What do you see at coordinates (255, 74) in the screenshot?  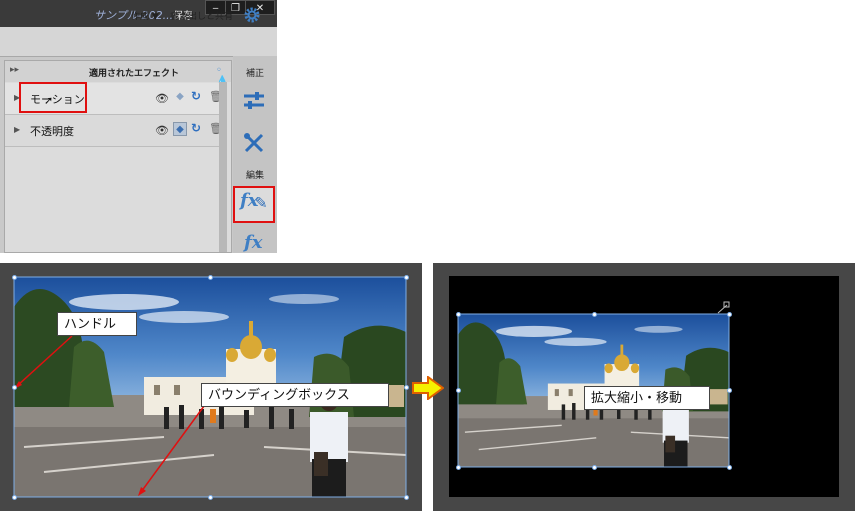 I see `adjust-label: 補正` at bounding box center [255, 74].